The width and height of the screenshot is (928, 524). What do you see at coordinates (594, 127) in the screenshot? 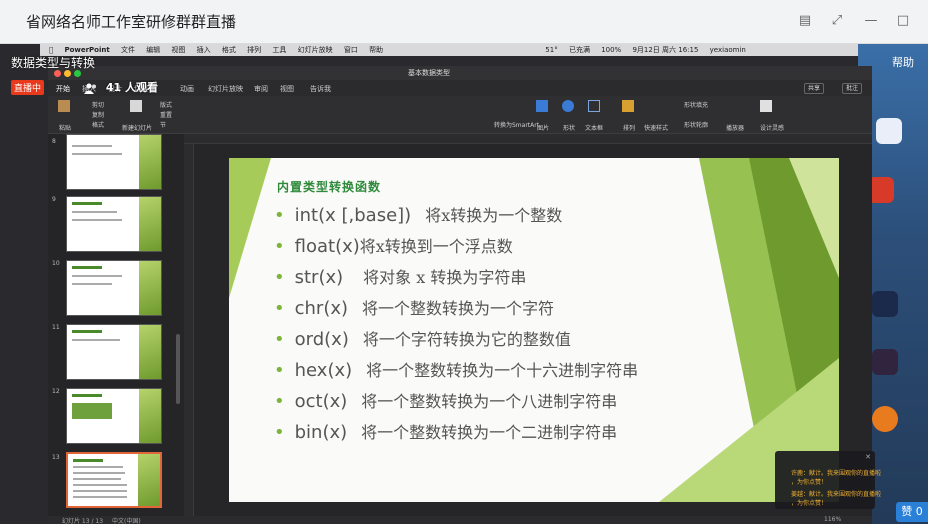
I see `textbox-button: 文本框` at bounding box center [594, 127].